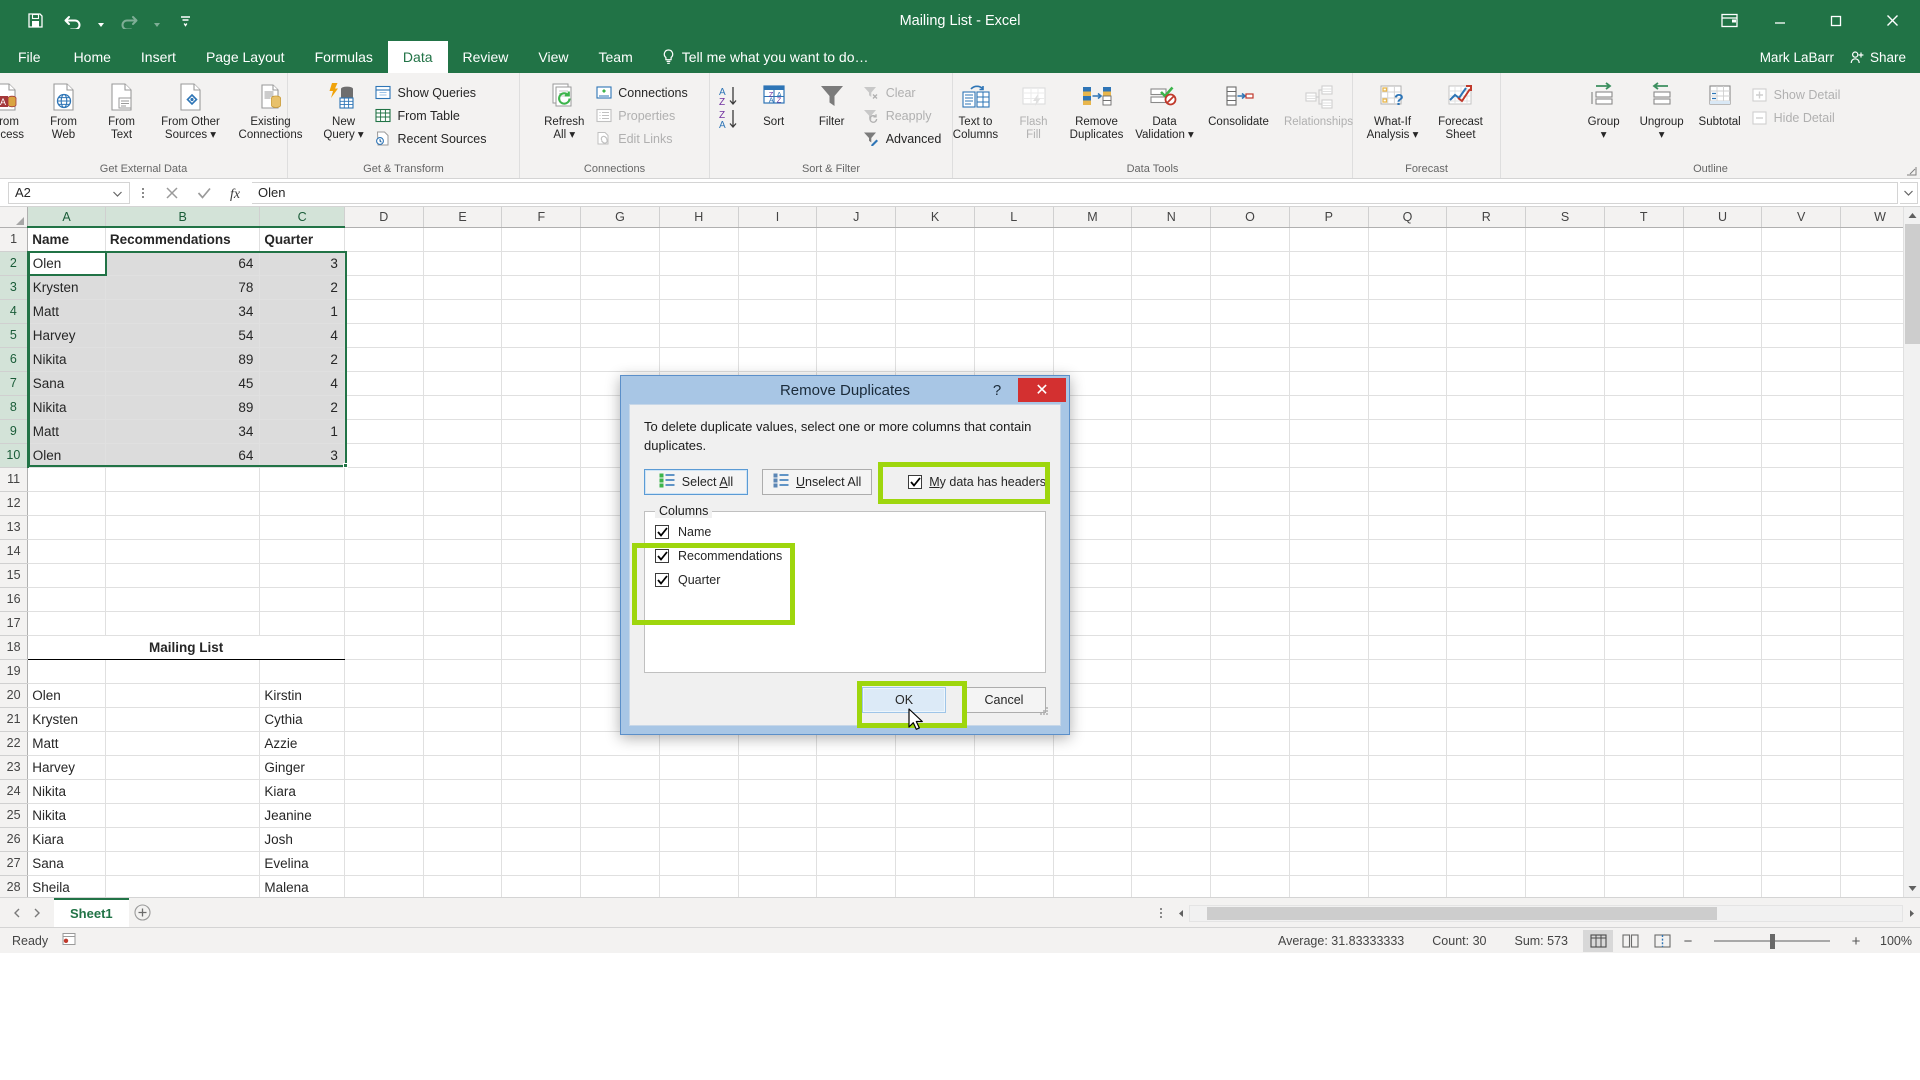  What do you see at coordinates (1250, 407) in the screenshot?
I see `cell-o8` at bounding box center [1250, 407].